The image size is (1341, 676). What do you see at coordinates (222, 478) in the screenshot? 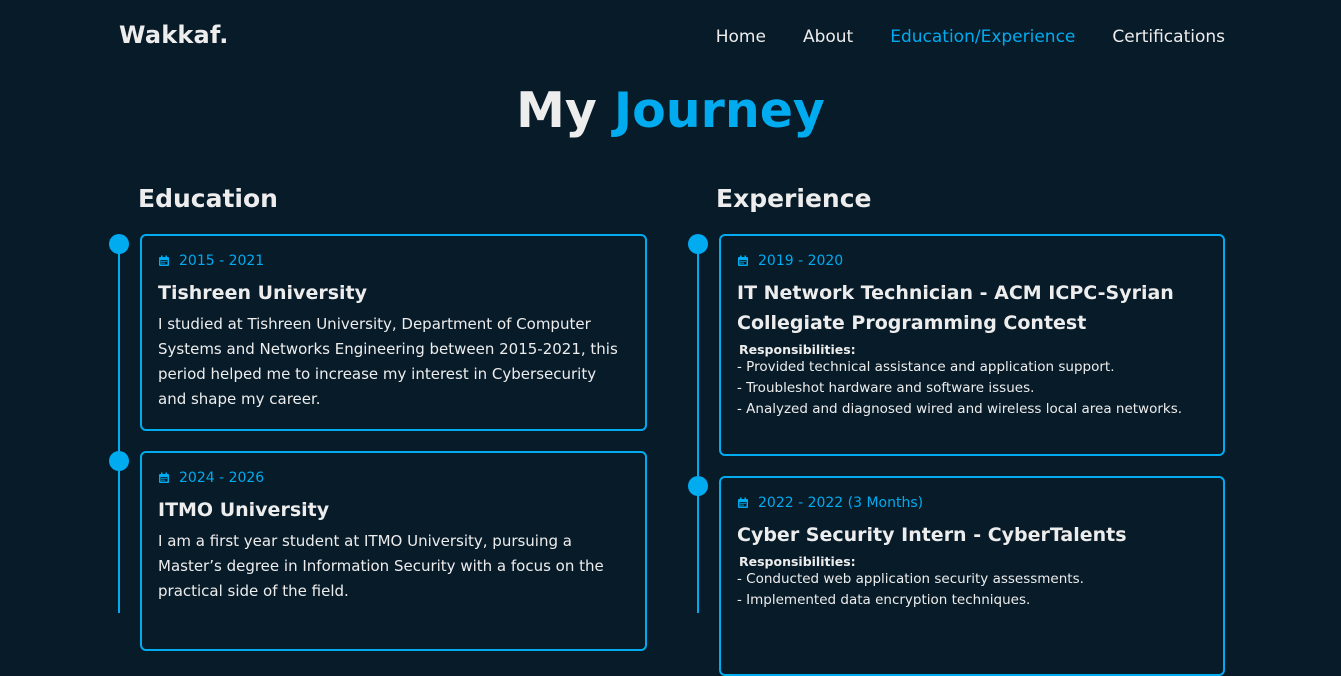
I see `education-years-text: 2024 - 2026` at bounding box center [222, 478].